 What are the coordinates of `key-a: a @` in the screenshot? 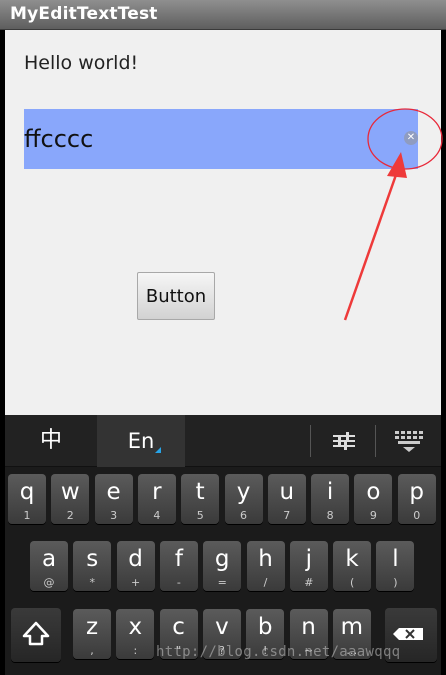 It's located at (49, 566).